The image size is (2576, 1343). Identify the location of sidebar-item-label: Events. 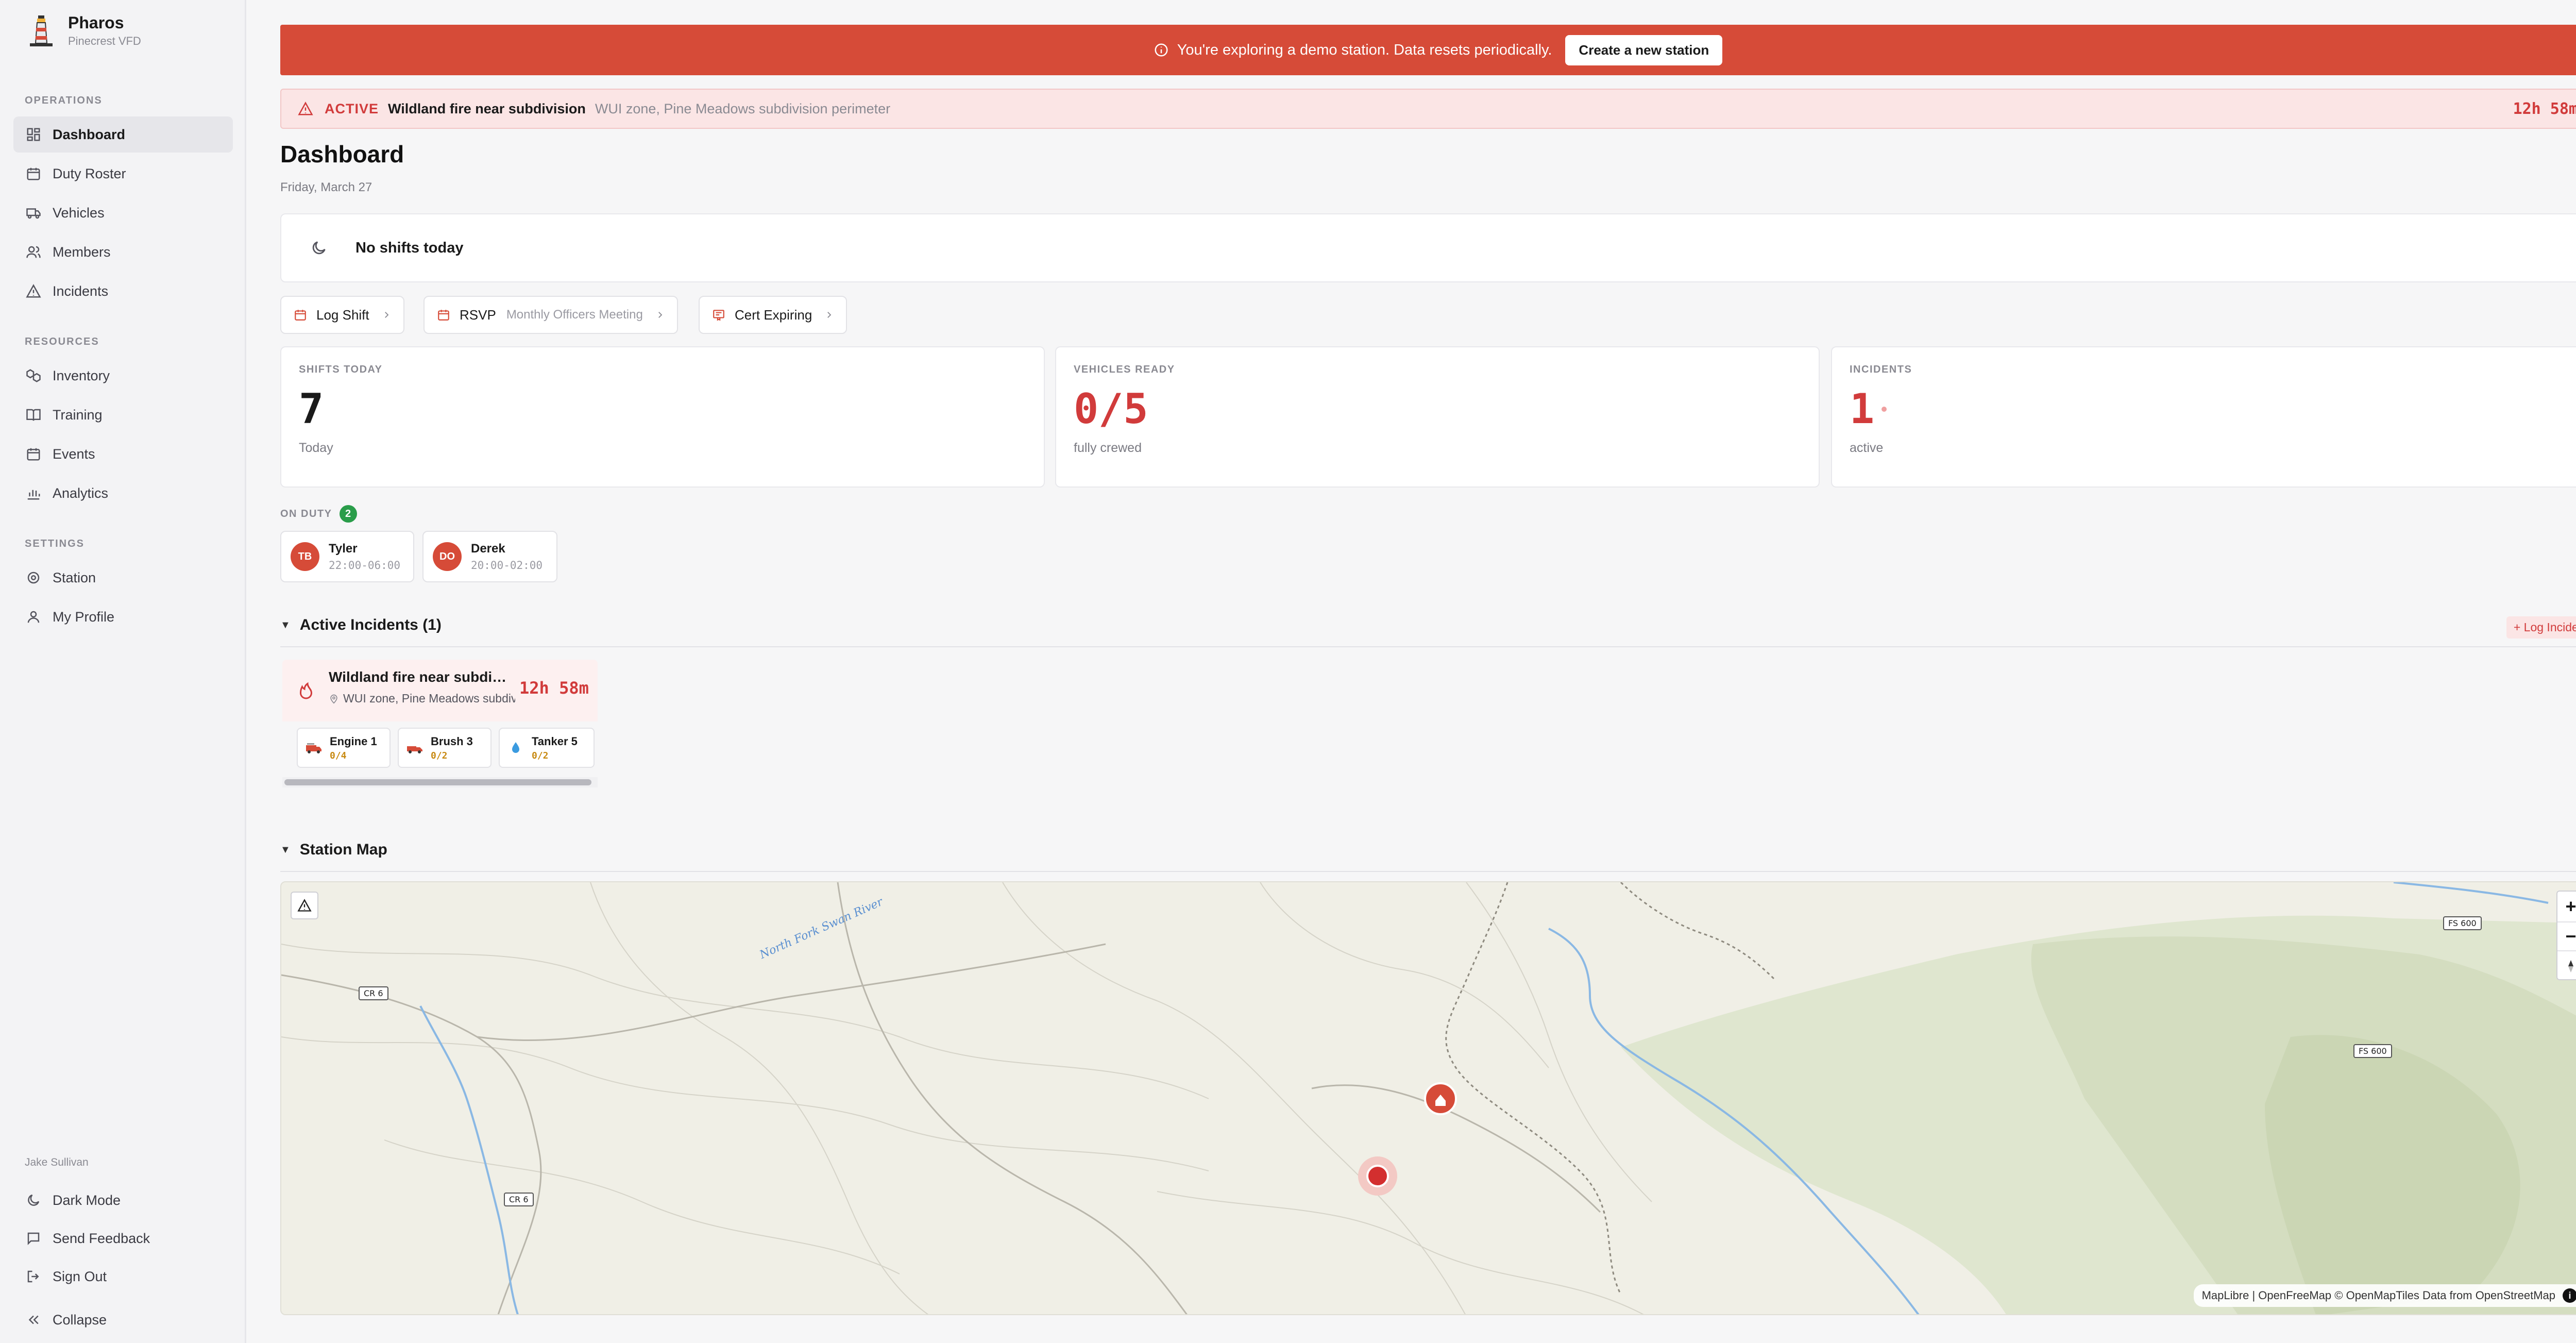
(74, 454).